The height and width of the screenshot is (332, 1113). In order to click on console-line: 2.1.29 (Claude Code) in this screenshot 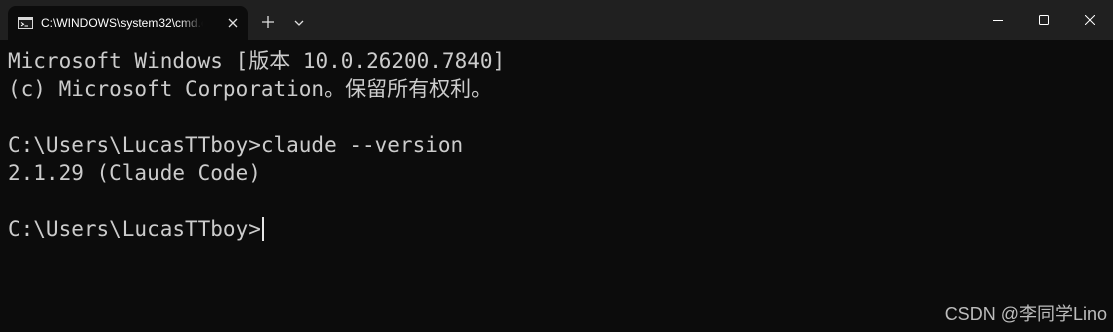, I will do `click(134, 173)`.